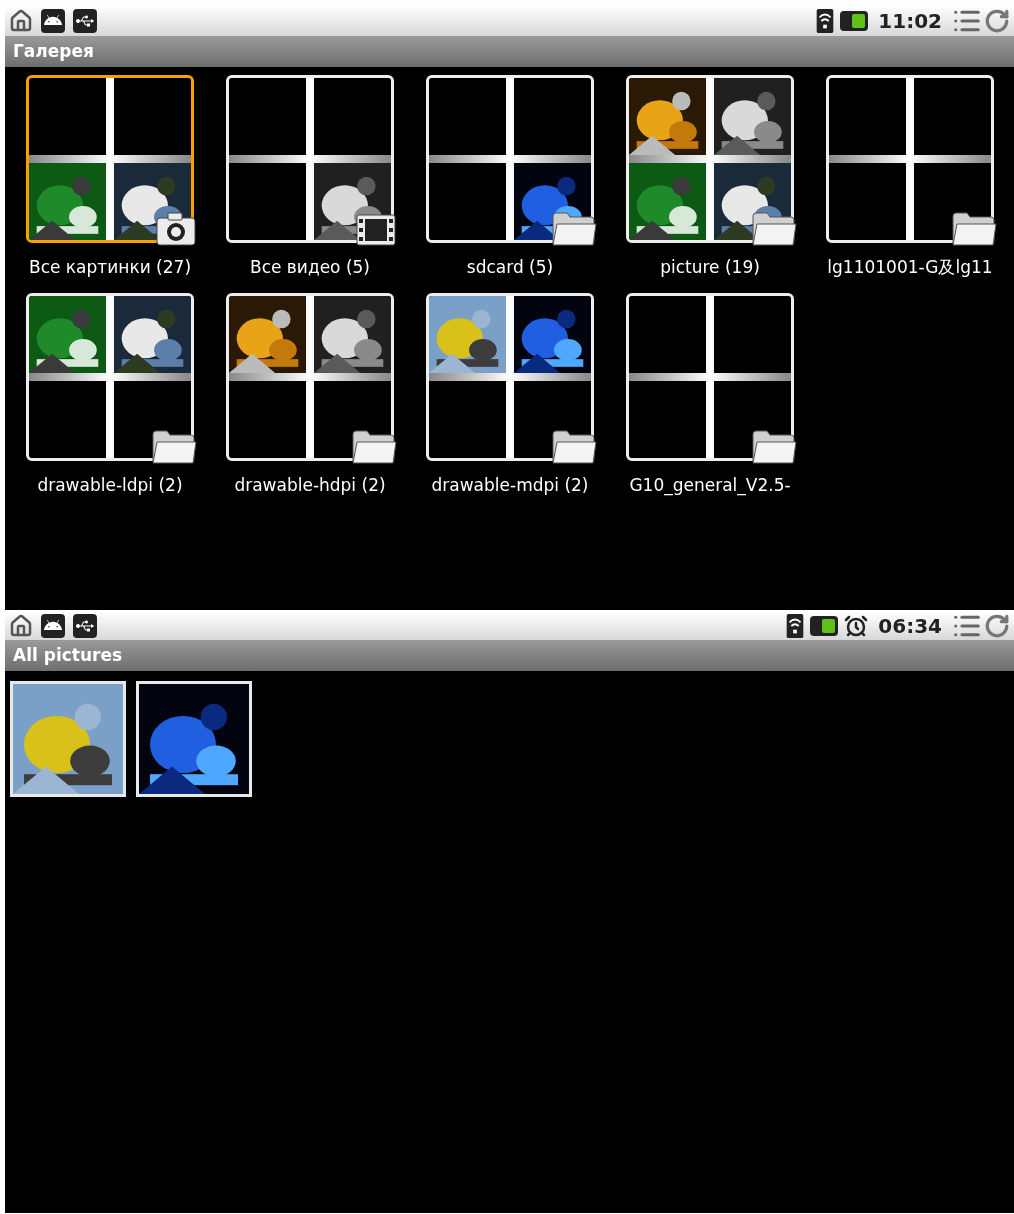 The image size is (1014, 1214). Describe the element at coordinates (710, 485) in the screenshot. I see `album-name: G10_general_V2.5-` at that location.